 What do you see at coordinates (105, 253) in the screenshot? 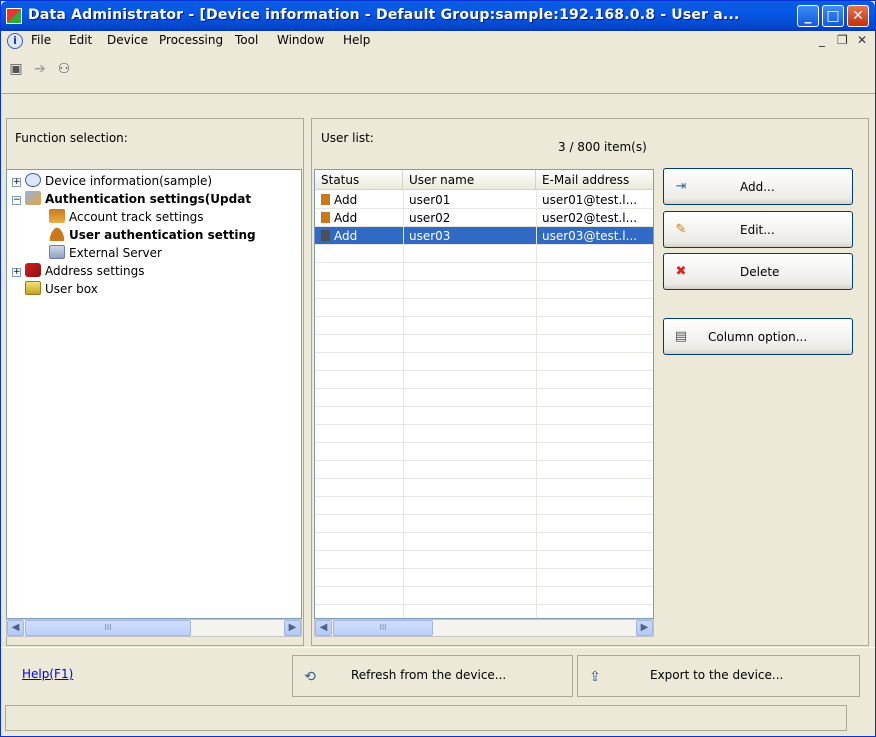
I see `tree-item-external-server: External Server` at bounding box center [105, 253].